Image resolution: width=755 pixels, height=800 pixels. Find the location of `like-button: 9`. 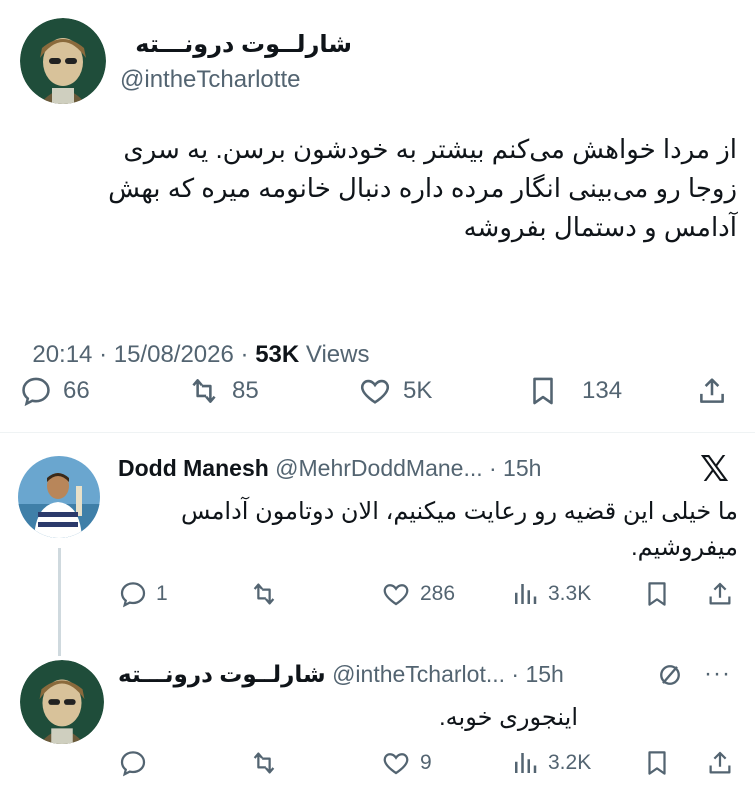

like-button: 9 is located at coordinates (406, 763).